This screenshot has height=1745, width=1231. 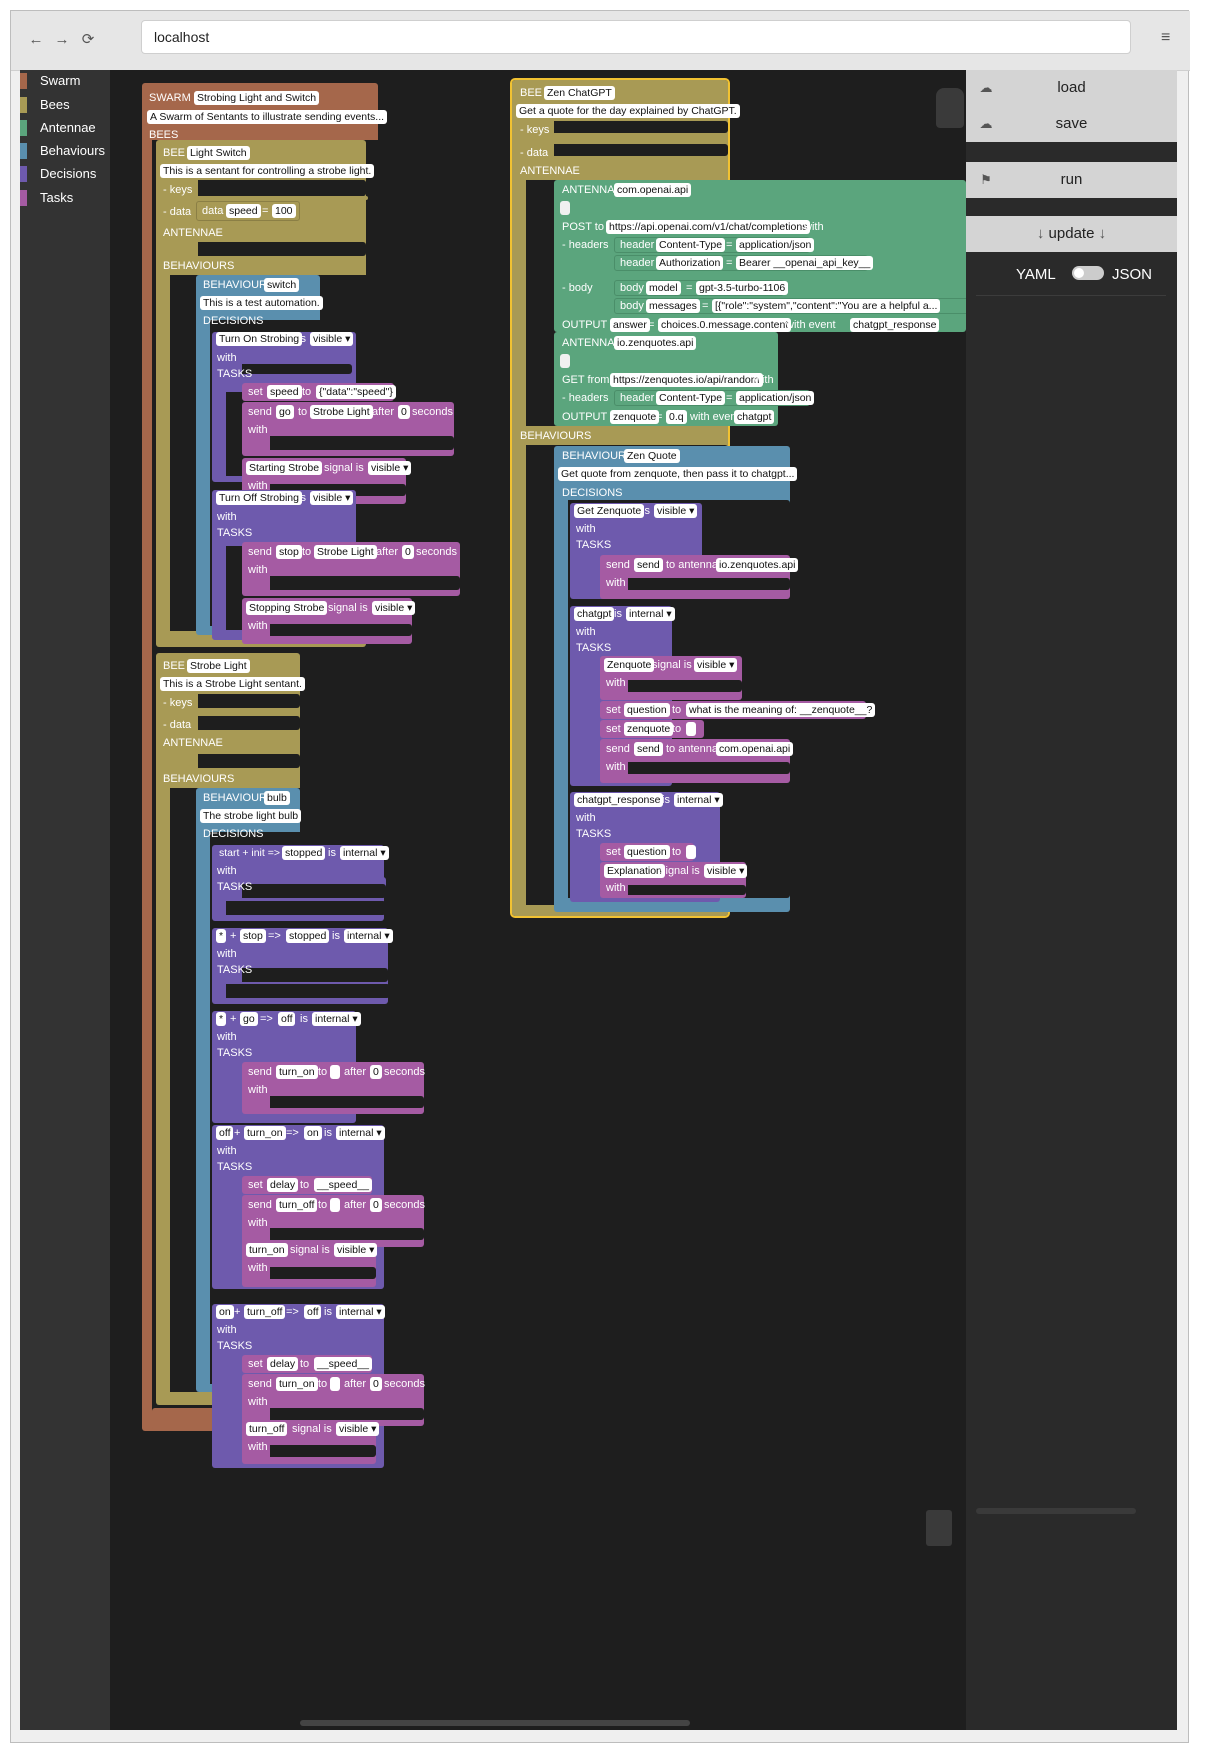 What do you see at coordinates (690, 263) in the screenshot?
I see `header-key-field: Authorization` at bounding box center [690, 263].